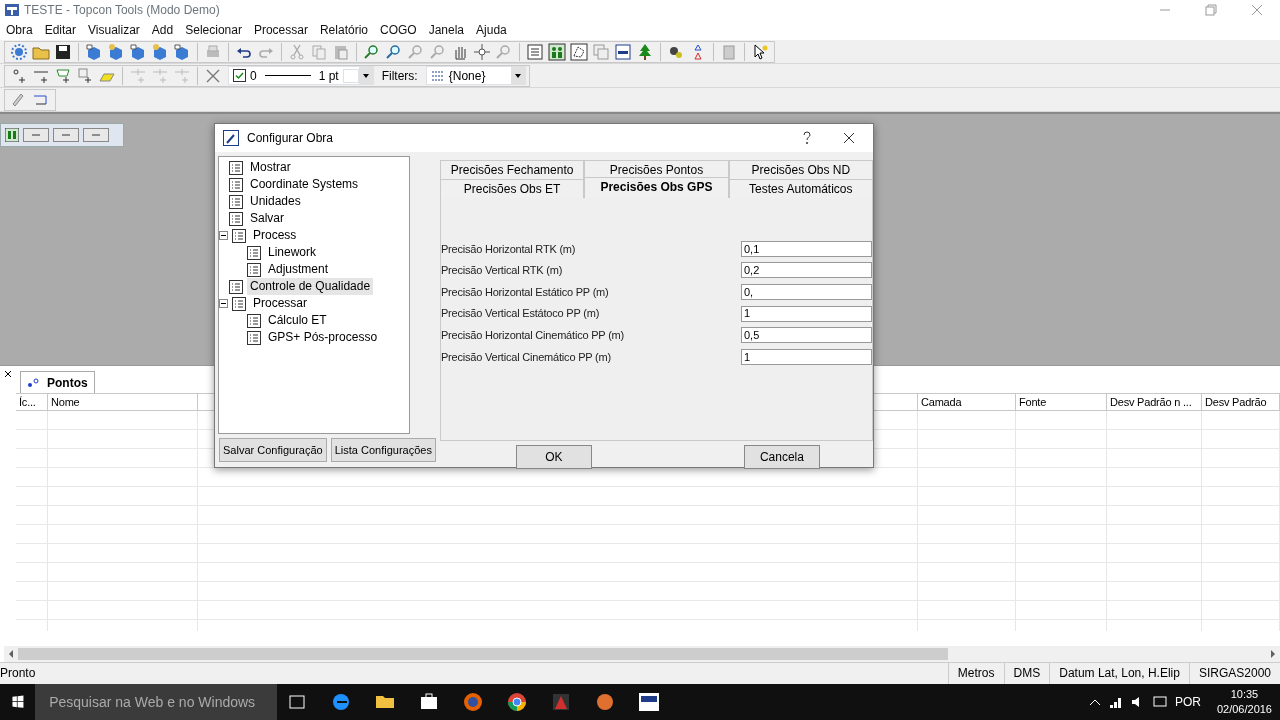 This screenshot has width=1280, height=720. I want to click on tree-item: Cálculo ET, so click(297, 320).